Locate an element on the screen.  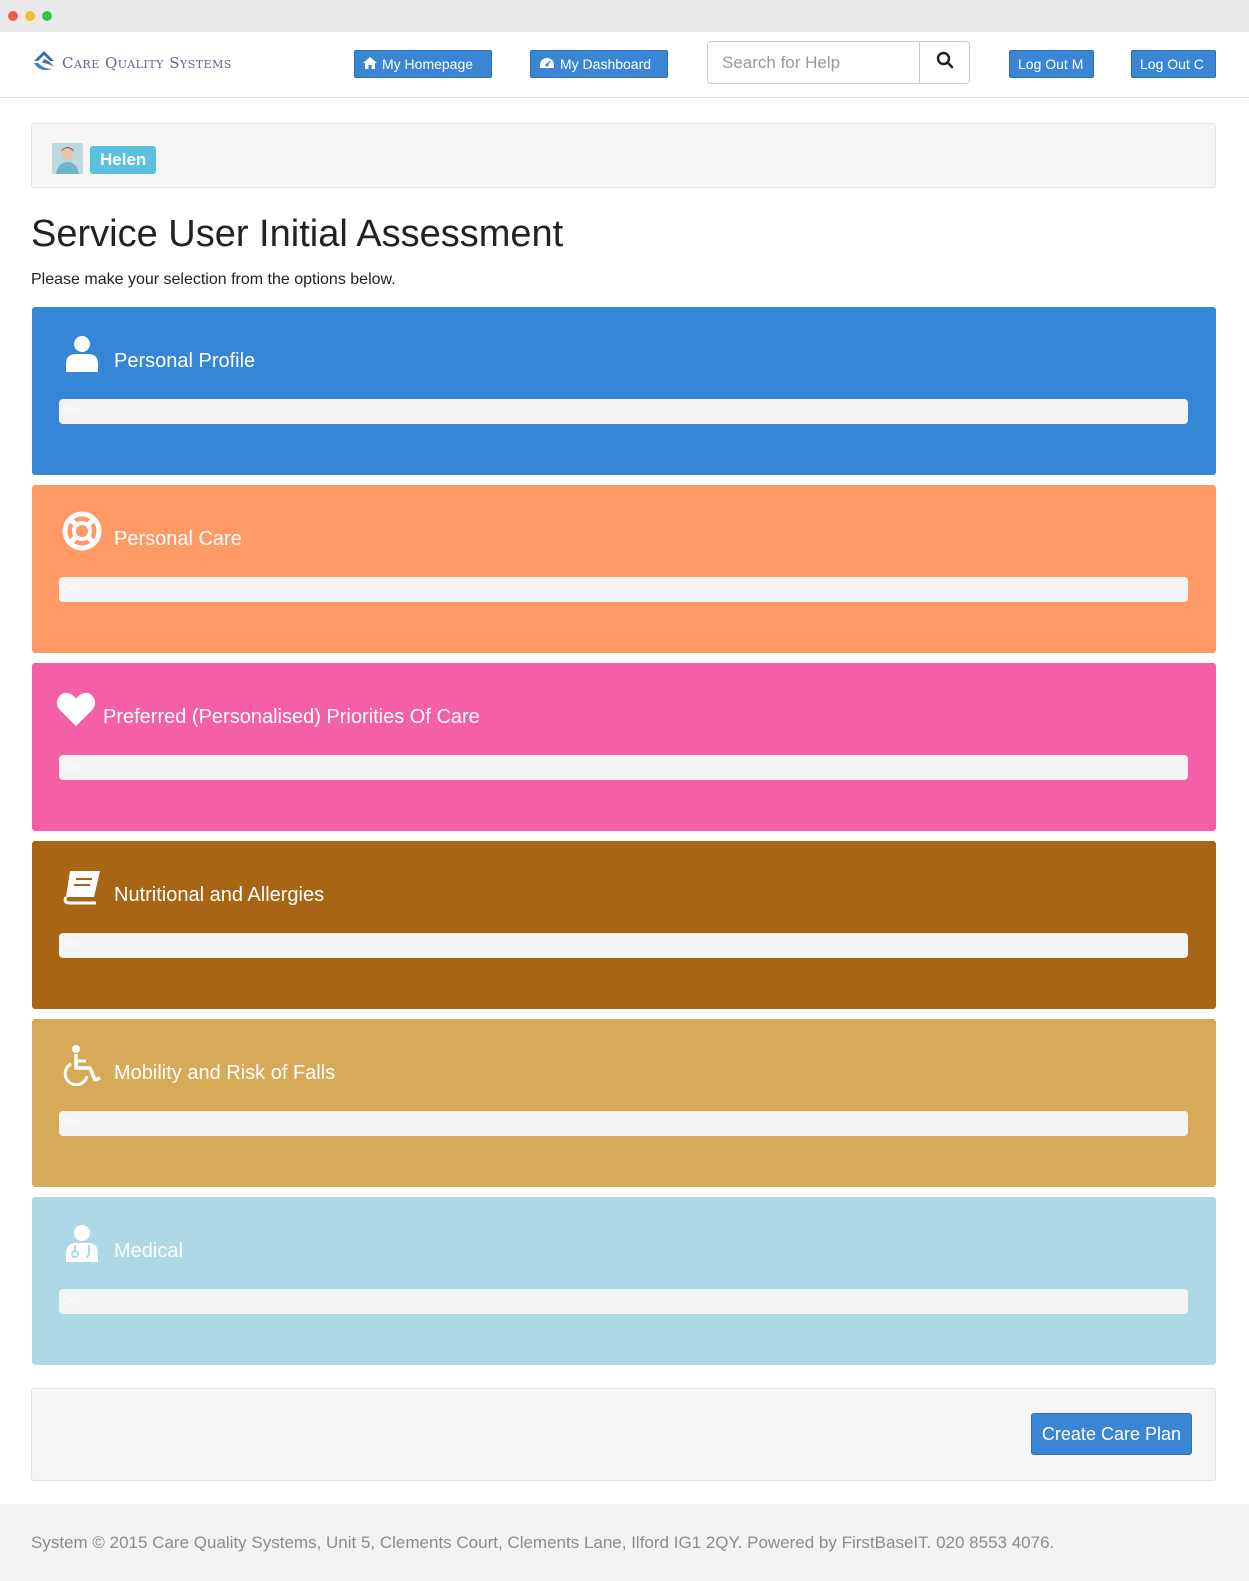
brand-logo: Care Quality Systems is located at coordinates (131, 63).